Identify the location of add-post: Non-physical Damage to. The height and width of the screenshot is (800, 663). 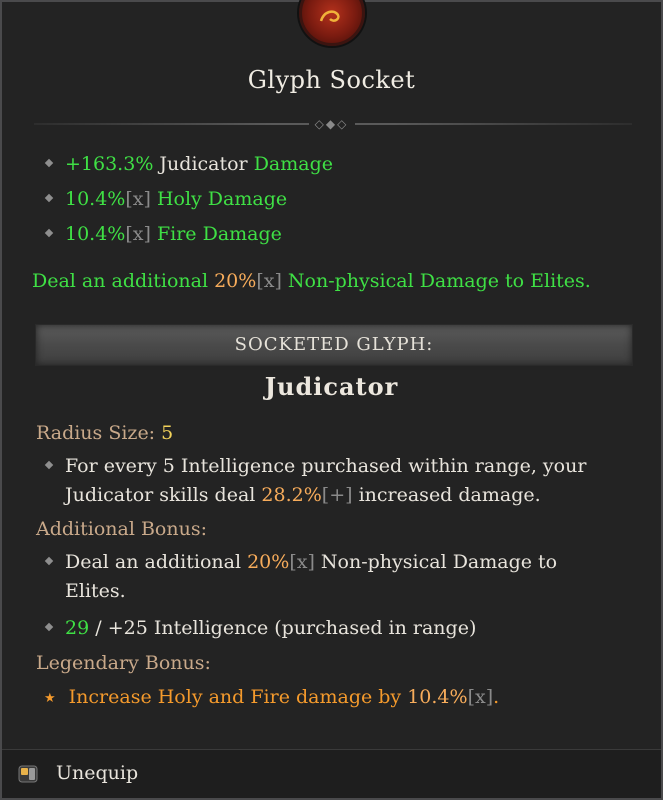
(439, 562).